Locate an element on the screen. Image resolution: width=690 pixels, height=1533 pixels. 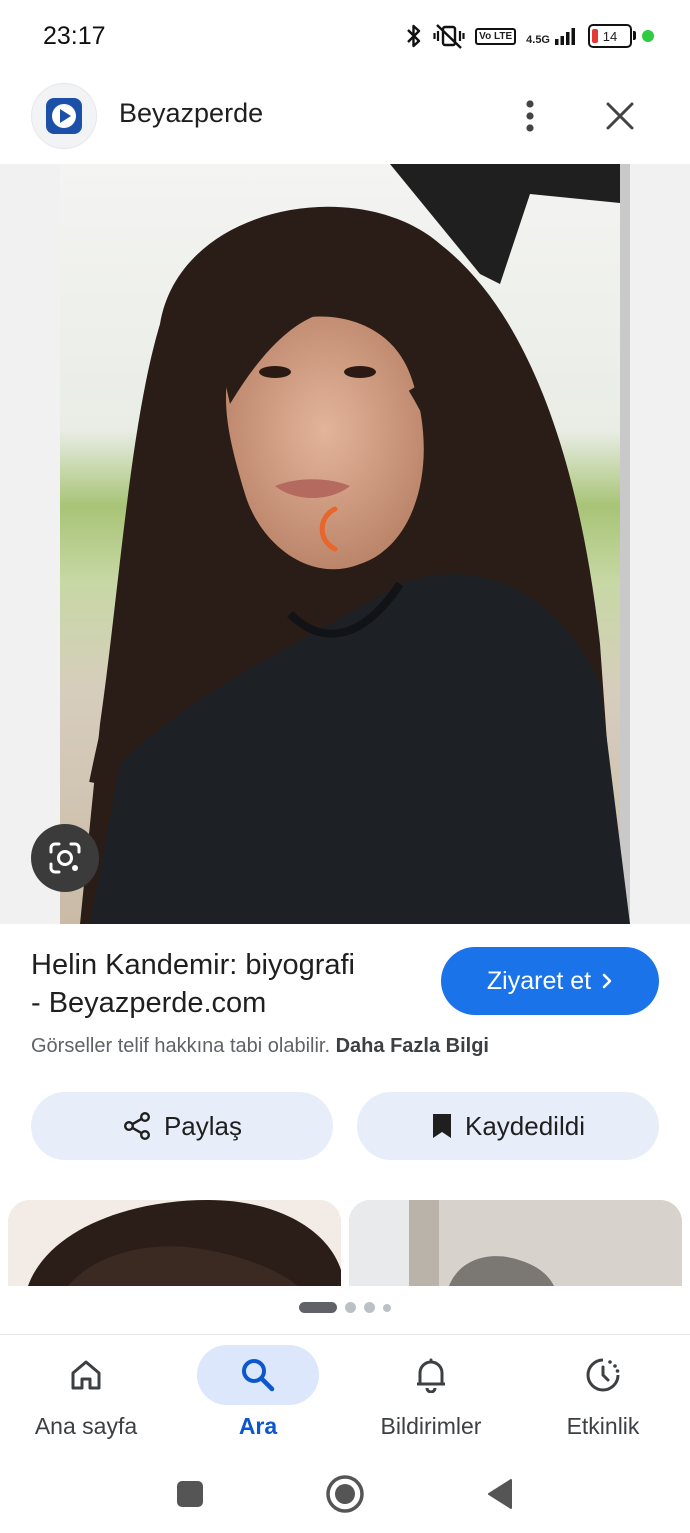
activity-icon is located at coordinates (603, 1375).